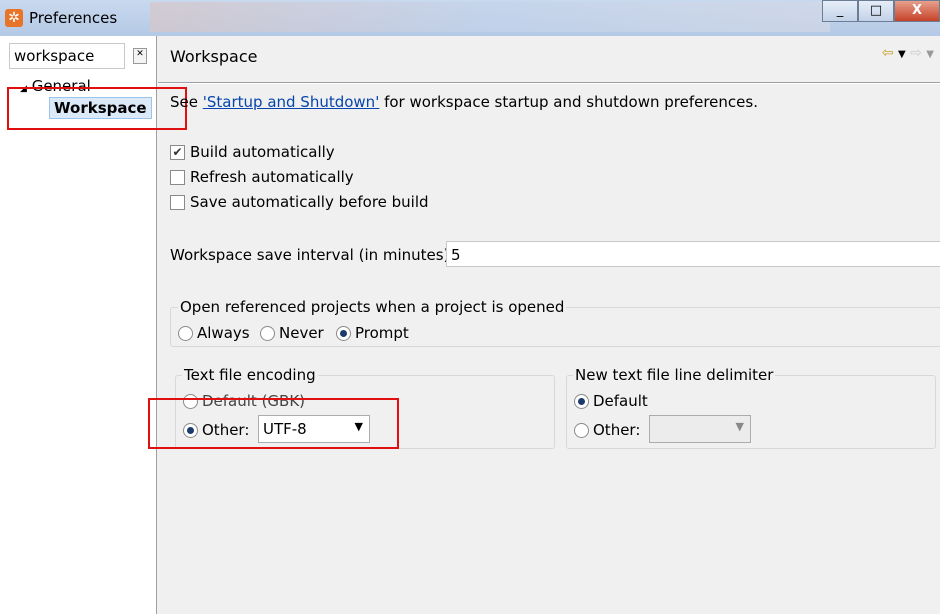  I want to click on title-bar: ✲ Preferences _ □ X, so click(470, 18).